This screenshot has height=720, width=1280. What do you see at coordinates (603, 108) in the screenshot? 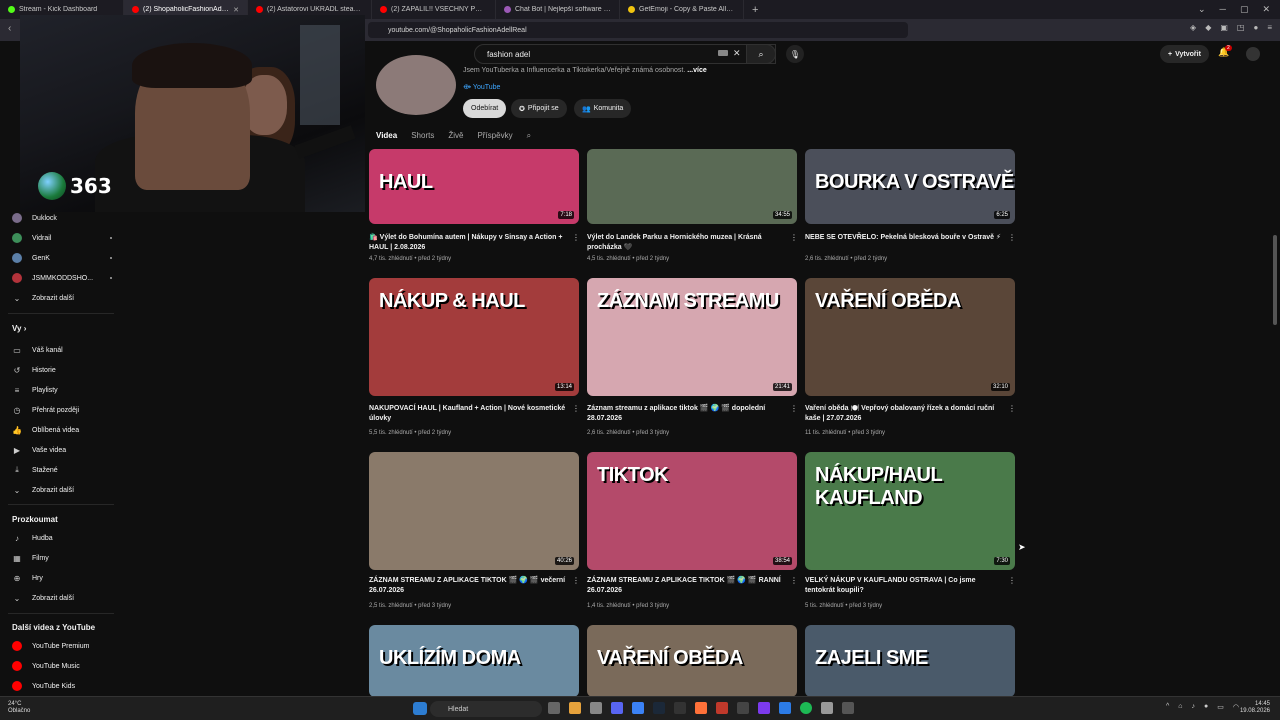
I see `community-button: 👥 Komunita` at bounding box center [603, 108].